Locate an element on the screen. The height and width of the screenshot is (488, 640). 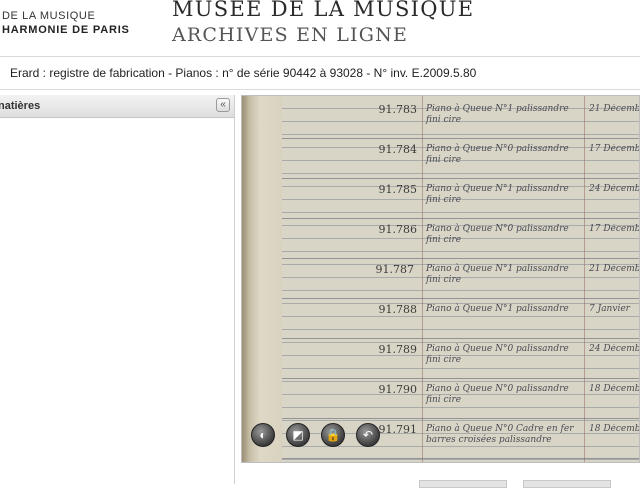
entry-number: 91.790 is located at coordinates (398, 389).